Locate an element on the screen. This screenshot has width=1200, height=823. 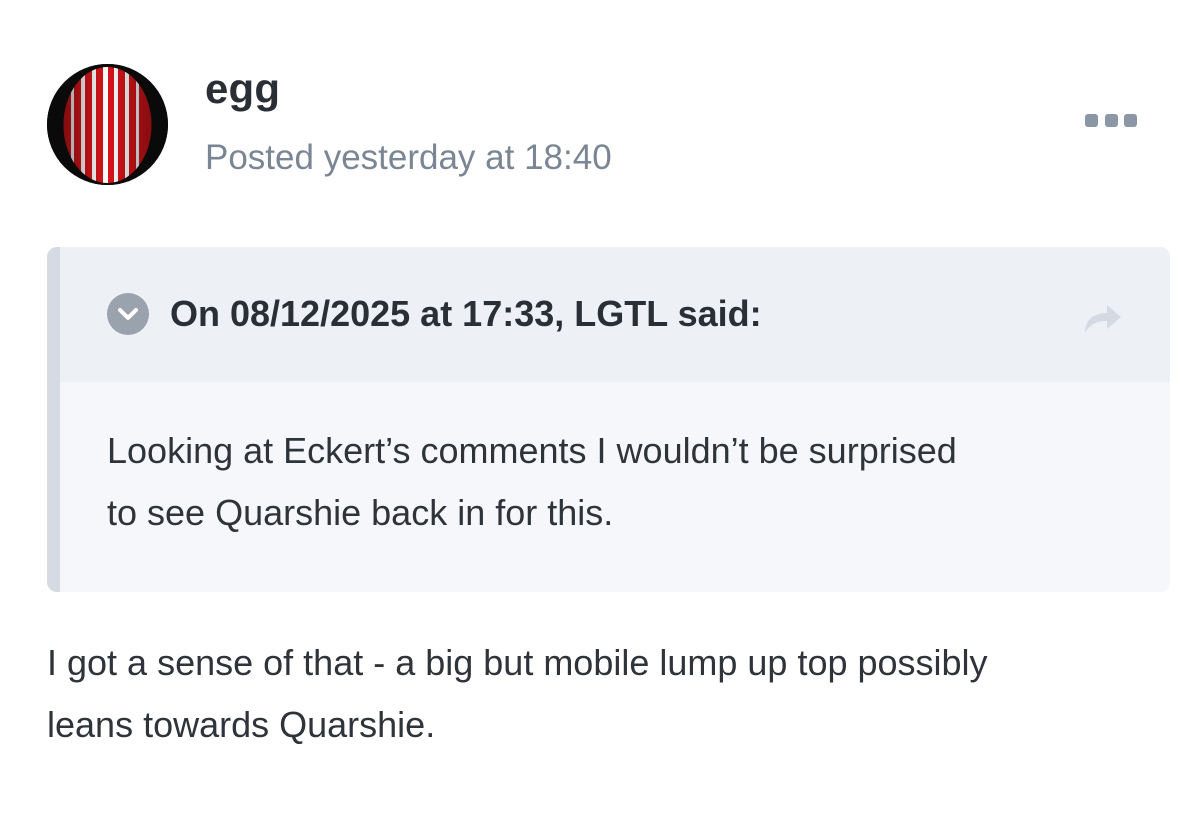
author-name: egg is located at coordinates (242, 89).